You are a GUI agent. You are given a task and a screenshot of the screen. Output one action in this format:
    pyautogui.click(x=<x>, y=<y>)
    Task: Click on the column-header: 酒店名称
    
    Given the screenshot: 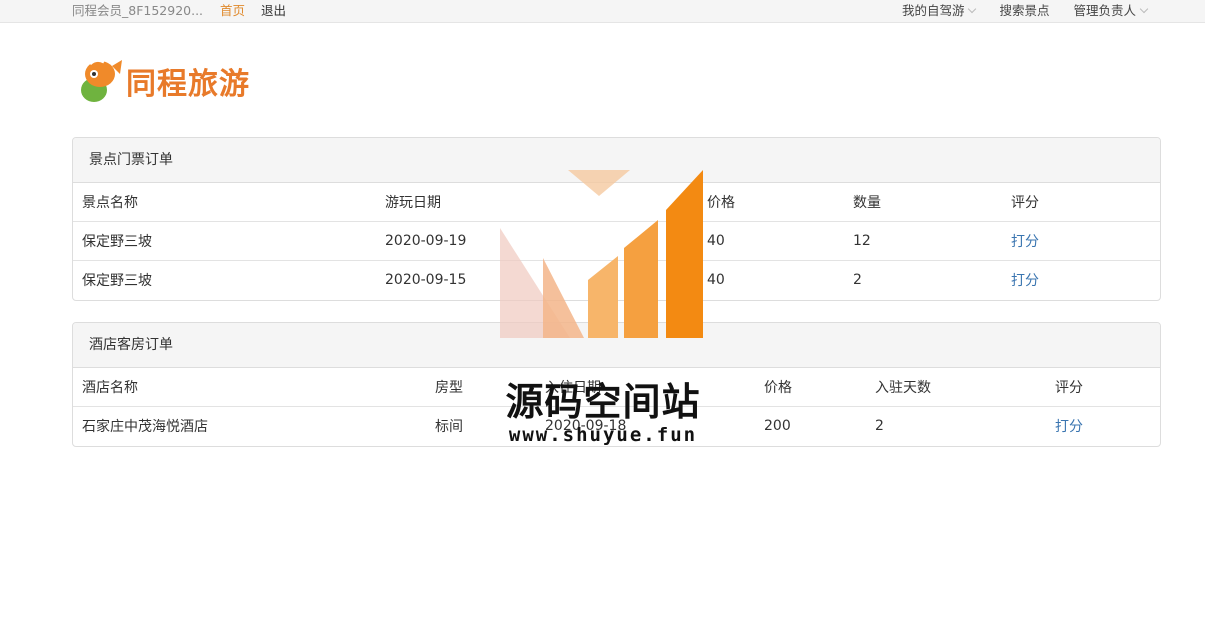 What is the action you would take?
    pyautogui.click(x=110, y=388)
    